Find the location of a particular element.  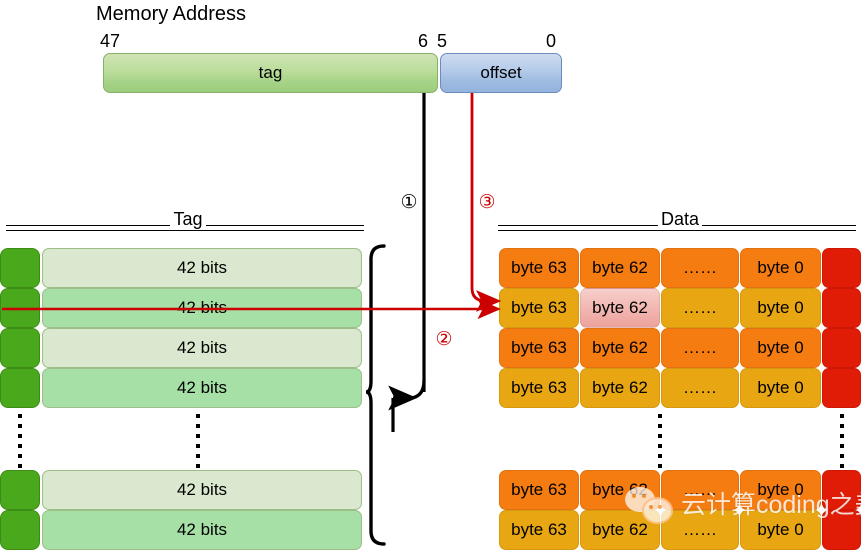

tag-header-rule-left is located at coordinates (88, 225).